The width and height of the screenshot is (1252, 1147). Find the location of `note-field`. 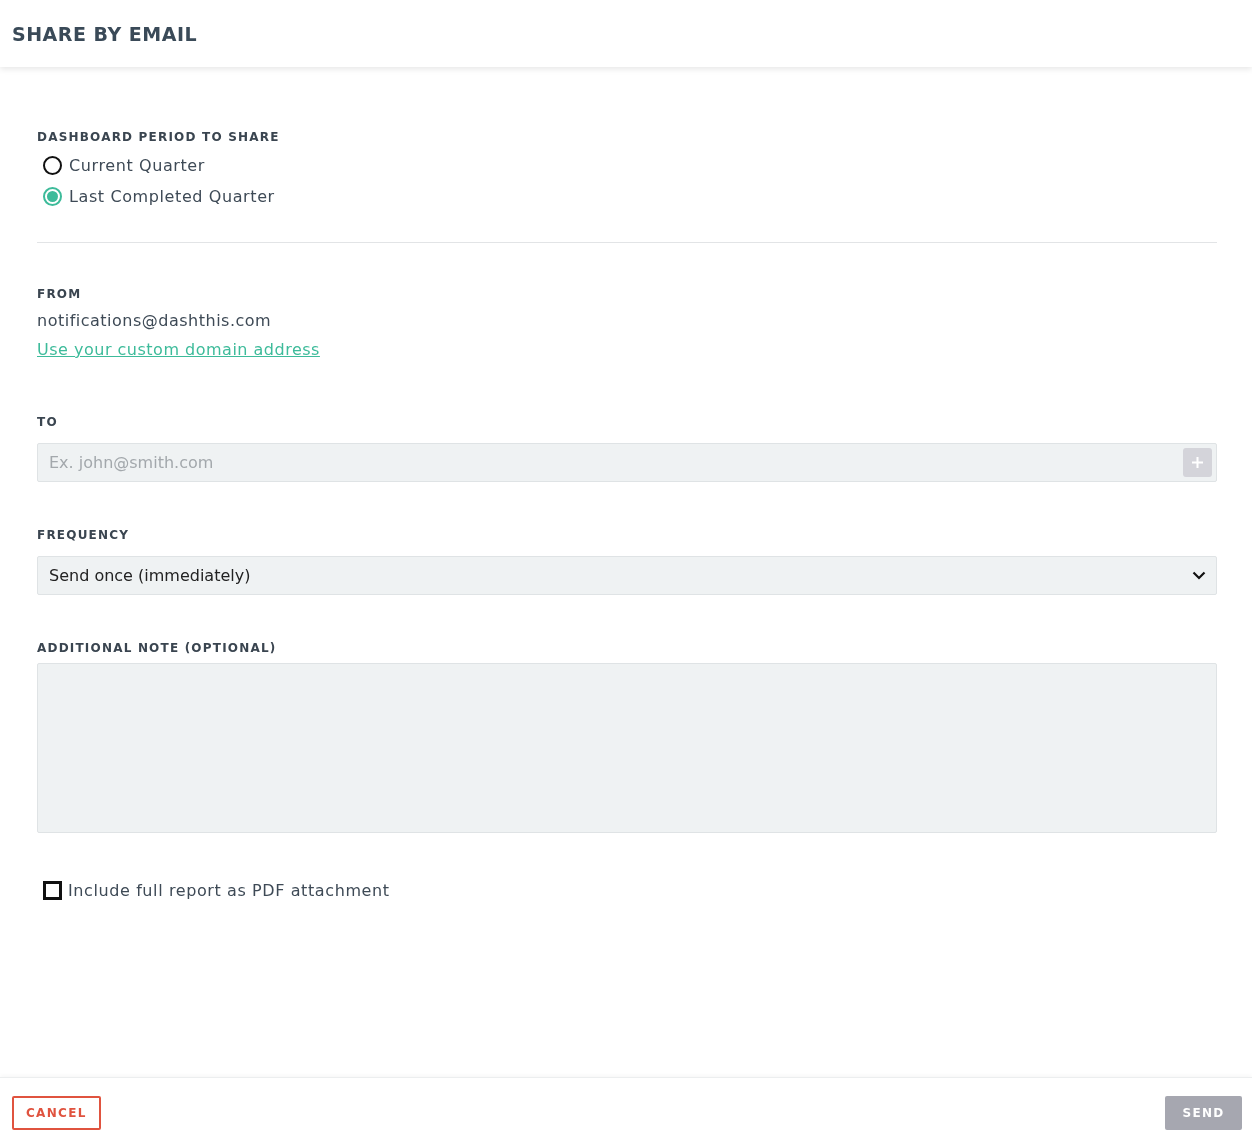

note-field is located at coordinates (627, 748).